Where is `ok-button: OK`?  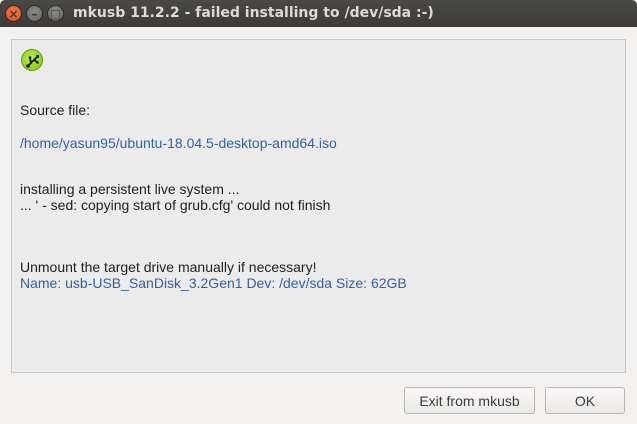
ok-button: OK is located at coordinates (585, 400).